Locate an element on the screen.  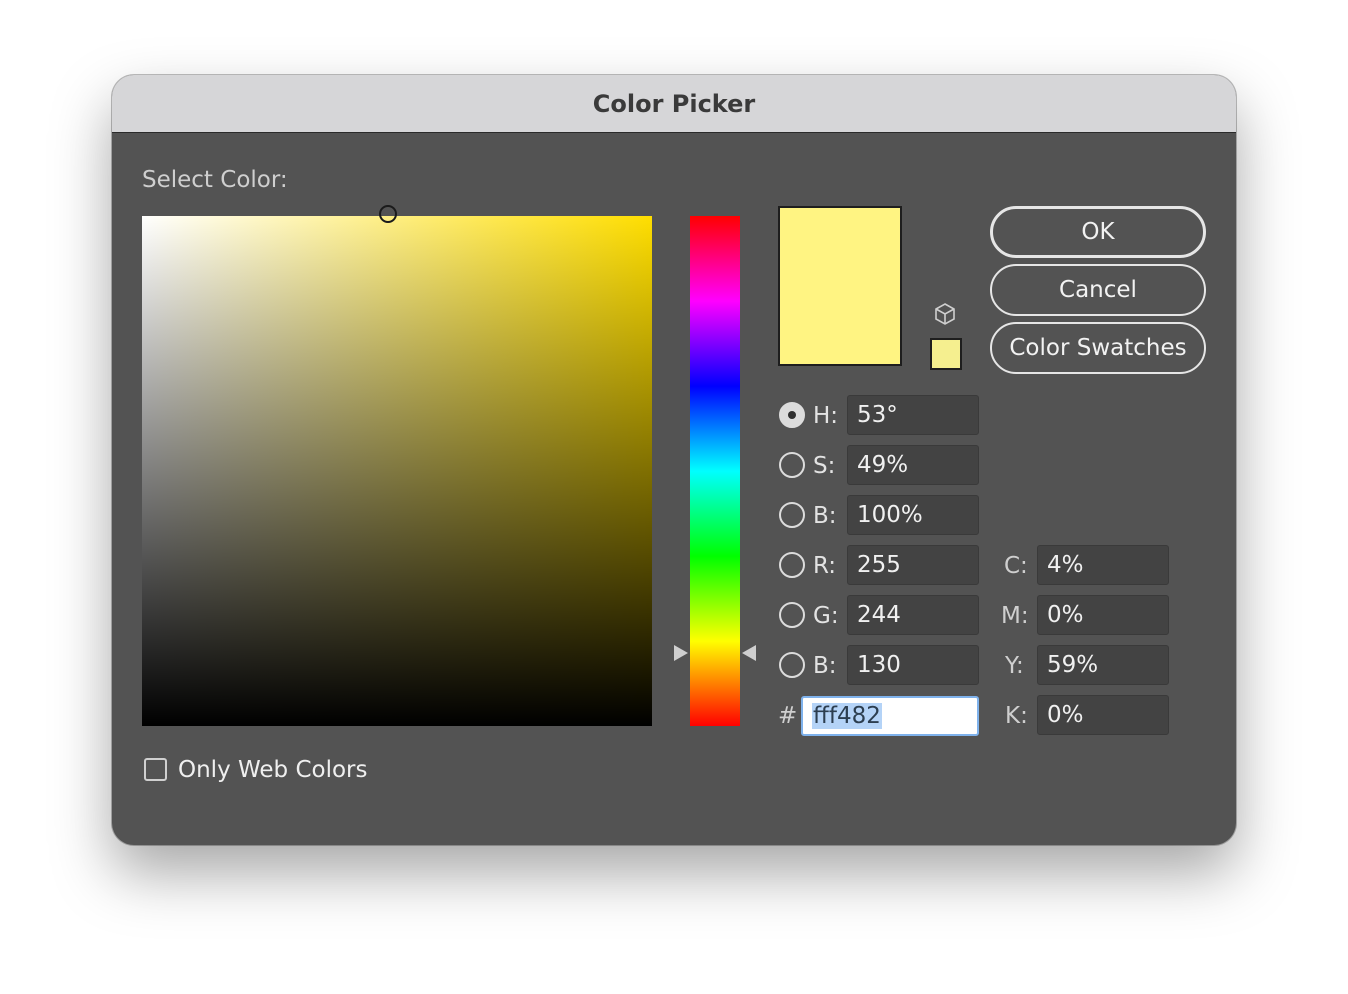
green-radio is located at coordinates (792, 615).